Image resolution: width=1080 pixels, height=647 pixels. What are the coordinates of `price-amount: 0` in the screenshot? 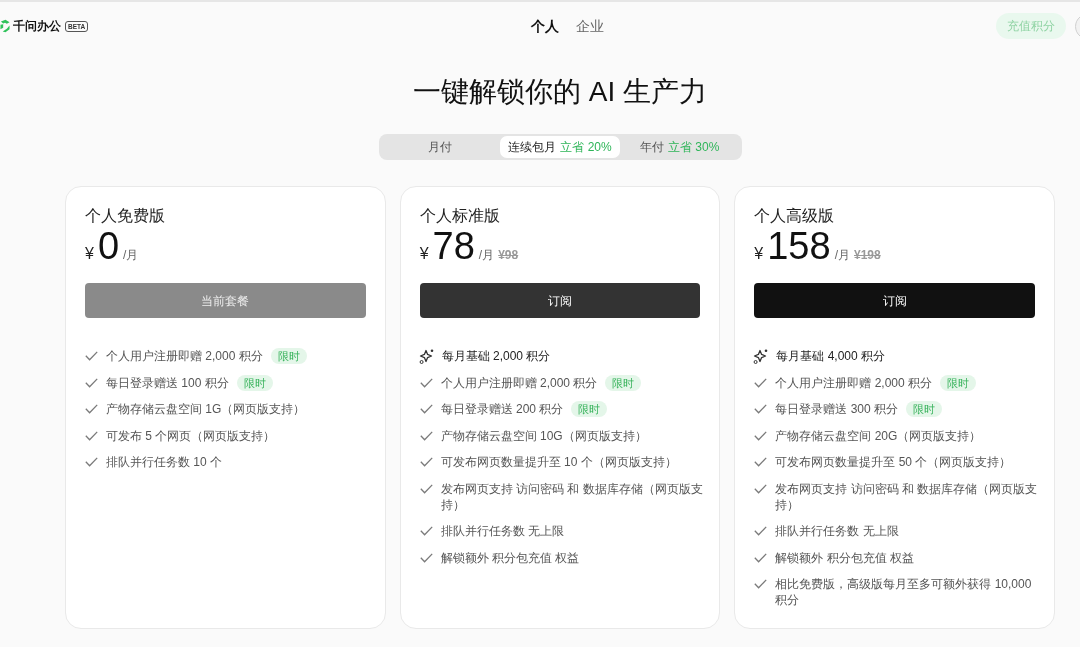 It's located at (108, 246).